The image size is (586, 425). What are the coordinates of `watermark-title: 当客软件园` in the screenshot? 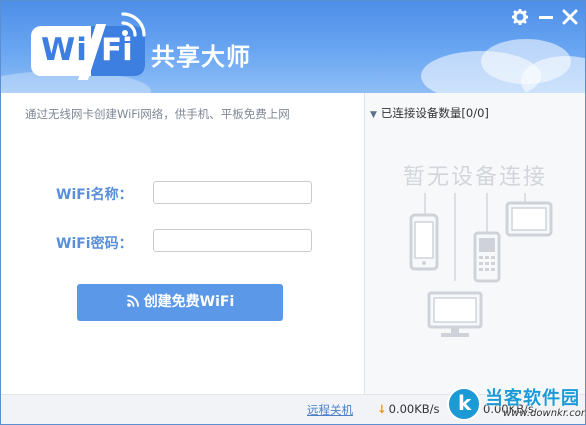 It's located at (532, 398).